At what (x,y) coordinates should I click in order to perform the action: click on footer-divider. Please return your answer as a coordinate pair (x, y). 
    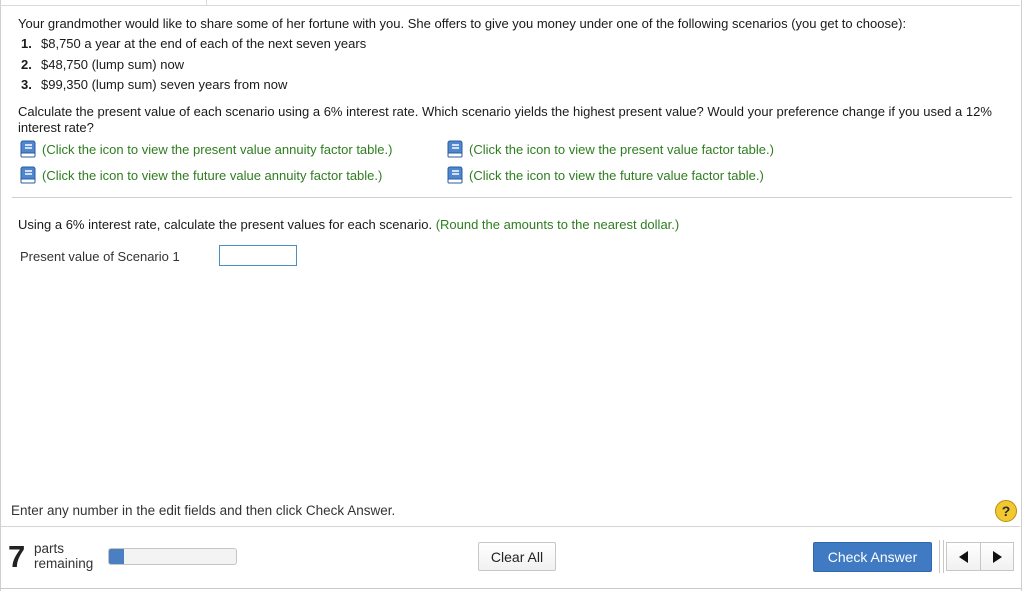
    Looking at the image, I should click on (510, 526).